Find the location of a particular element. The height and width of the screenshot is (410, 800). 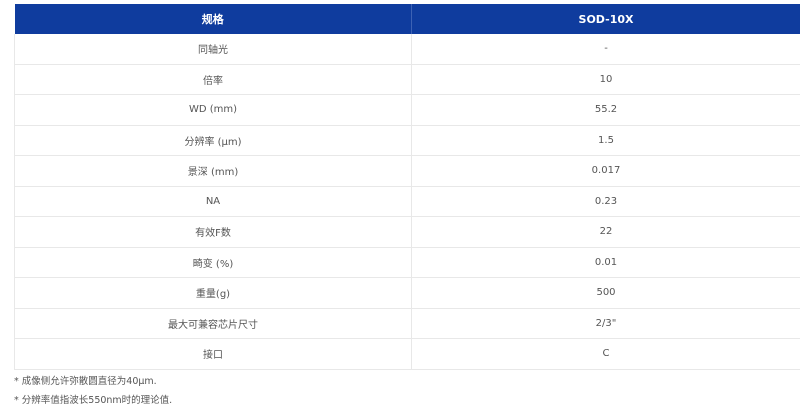

table-row: 重量(g) 500 is located at coordinates (407, 293).